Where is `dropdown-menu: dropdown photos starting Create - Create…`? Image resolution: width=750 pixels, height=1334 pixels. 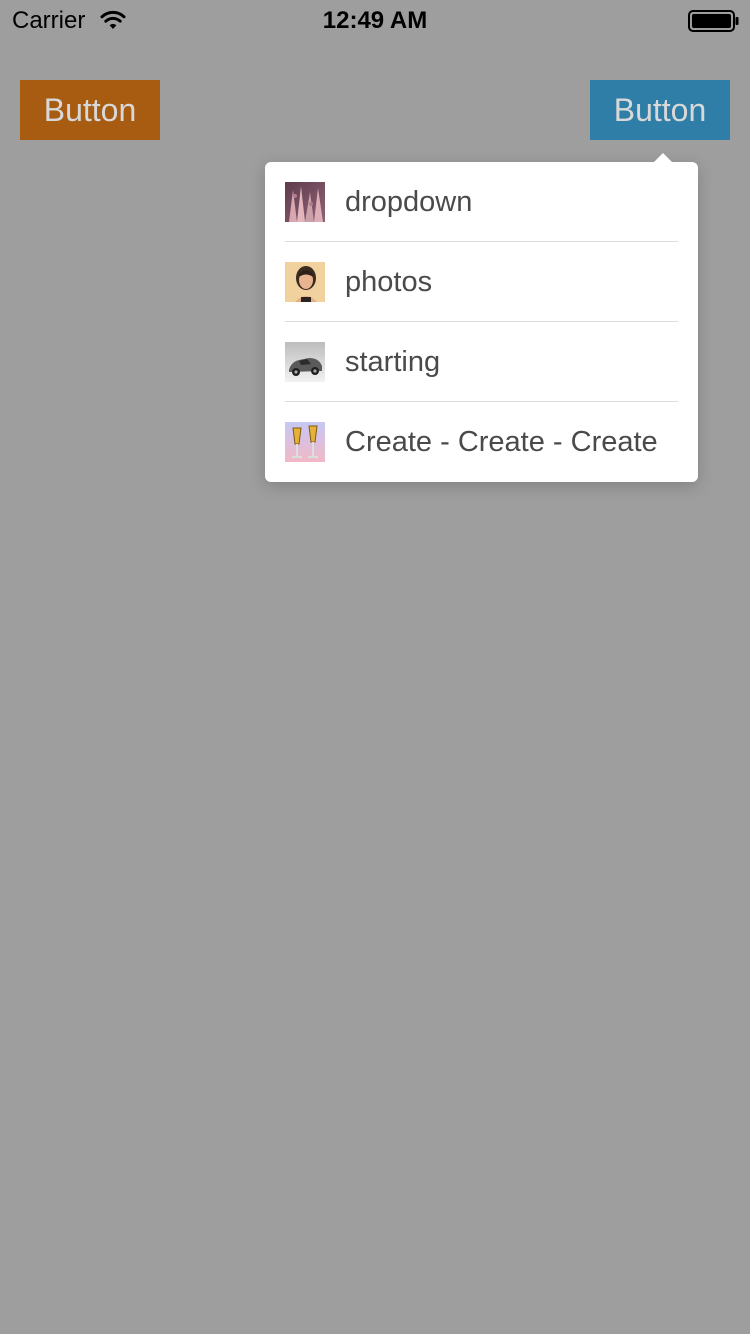 dropdown-menu: dropdown photos starting Create - Create… is located at coordinates (481, 317).